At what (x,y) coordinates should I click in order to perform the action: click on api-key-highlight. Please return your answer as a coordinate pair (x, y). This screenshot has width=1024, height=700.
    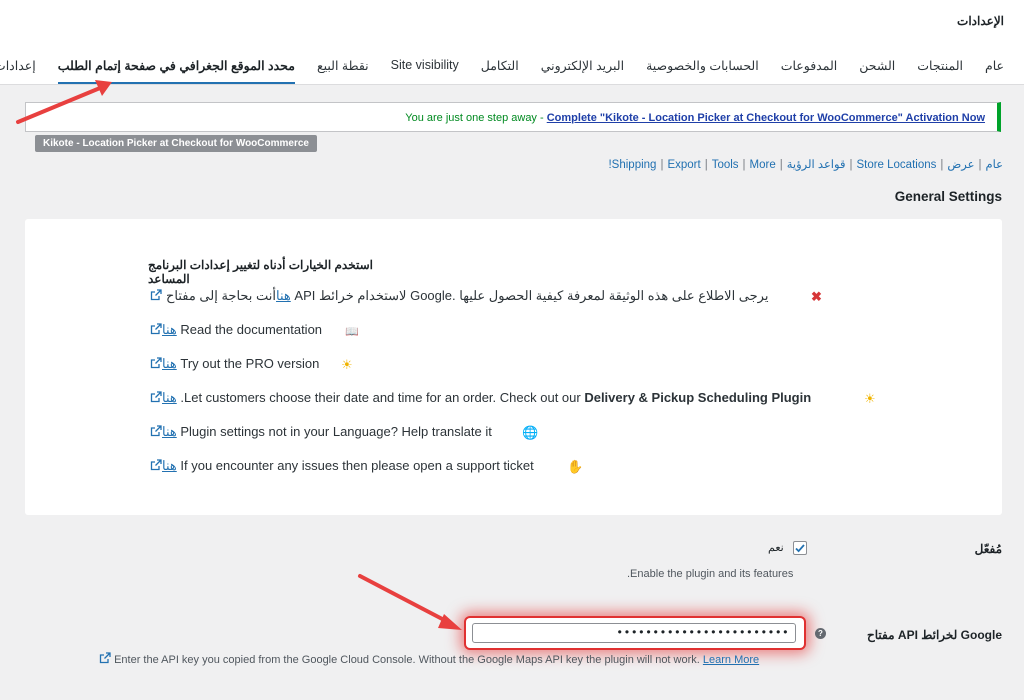
    Looking at the image, I should click on (635, 633).